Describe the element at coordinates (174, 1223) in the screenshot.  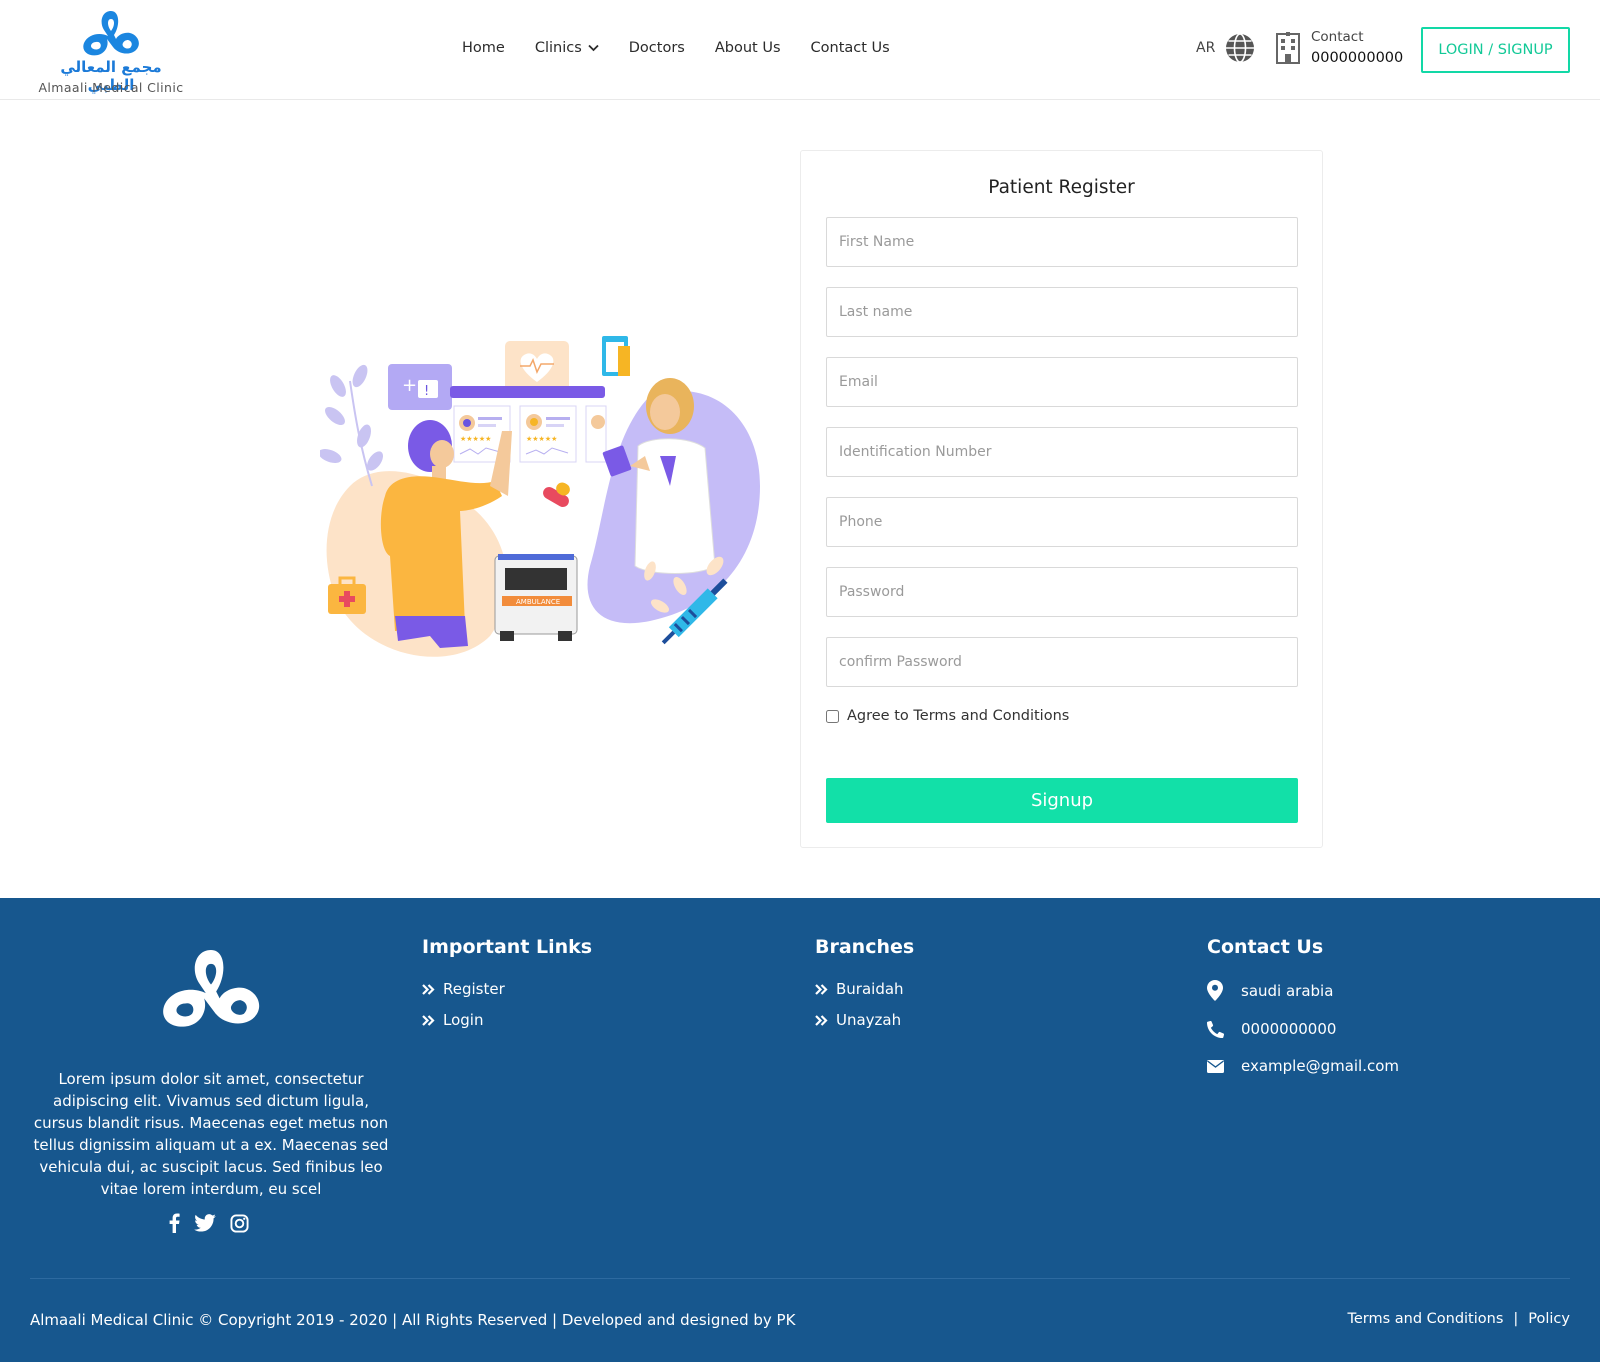
I see `facebook-icon` at that location.